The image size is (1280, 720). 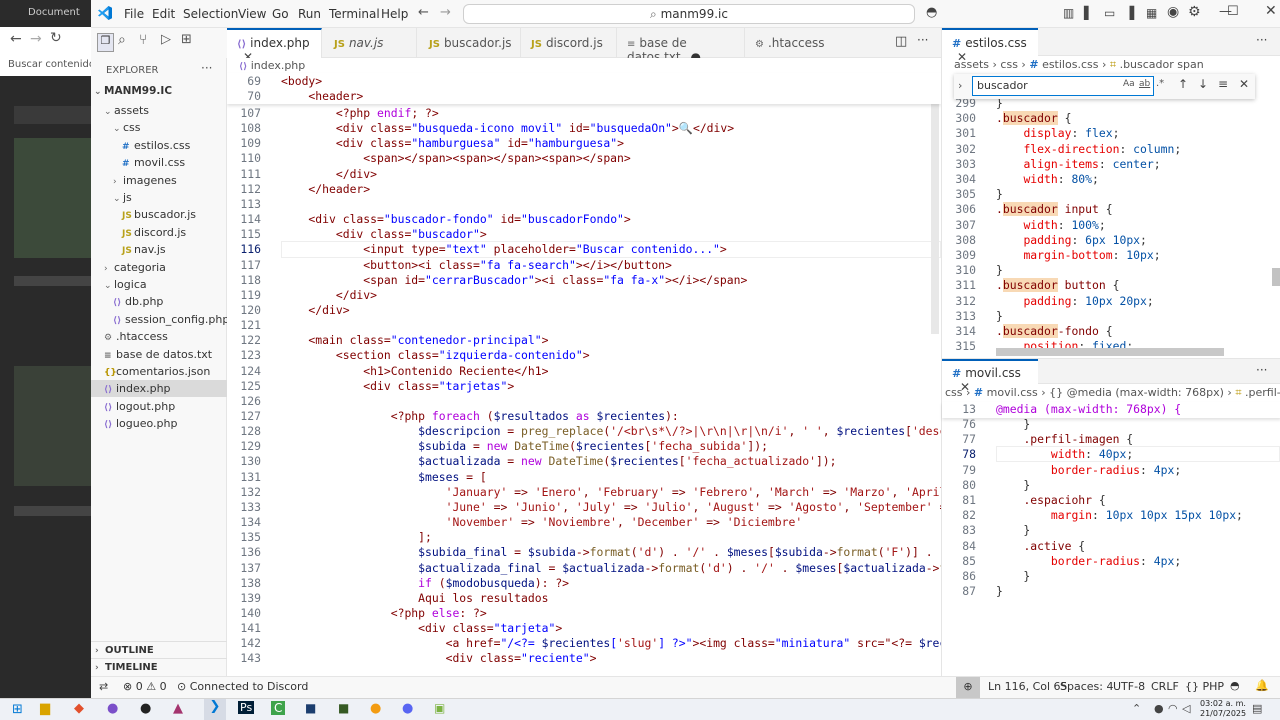 What do you see at coordinates (143, 40) in the screenshot?
I see `source-control-icon: ⑂` at bounding box center [143, 40].